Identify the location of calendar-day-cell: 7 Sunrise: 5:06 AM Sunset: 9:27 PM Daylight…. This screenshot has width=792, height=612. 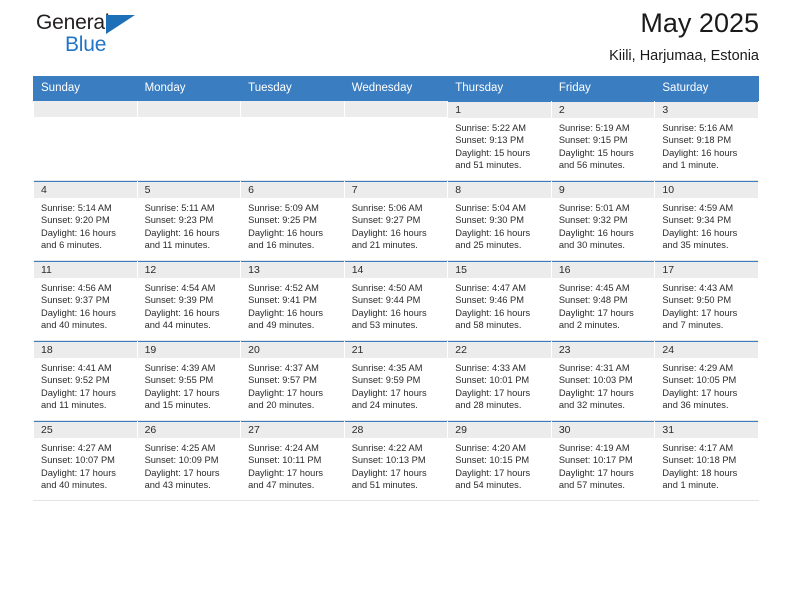
(396, 220).